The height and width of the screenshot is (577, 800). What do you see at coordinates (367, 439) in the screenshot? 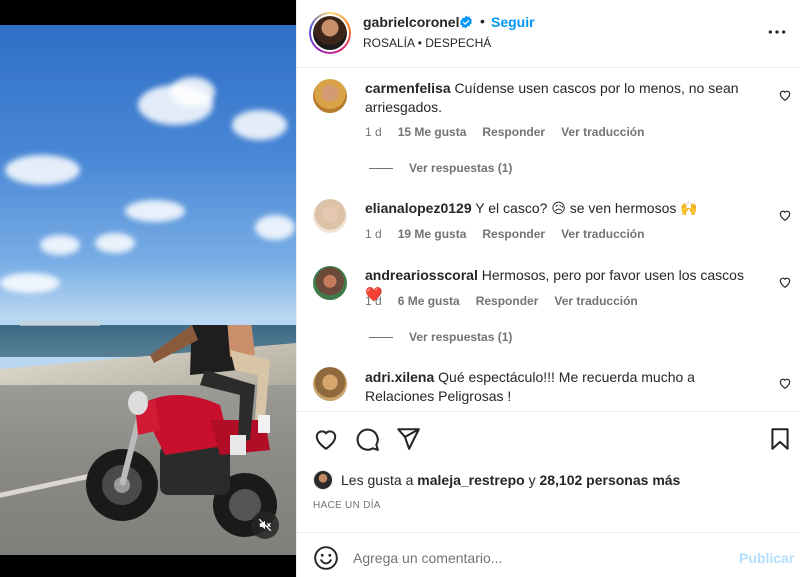
I see `comment-bubble-icon` at bounding box center [367, 439].